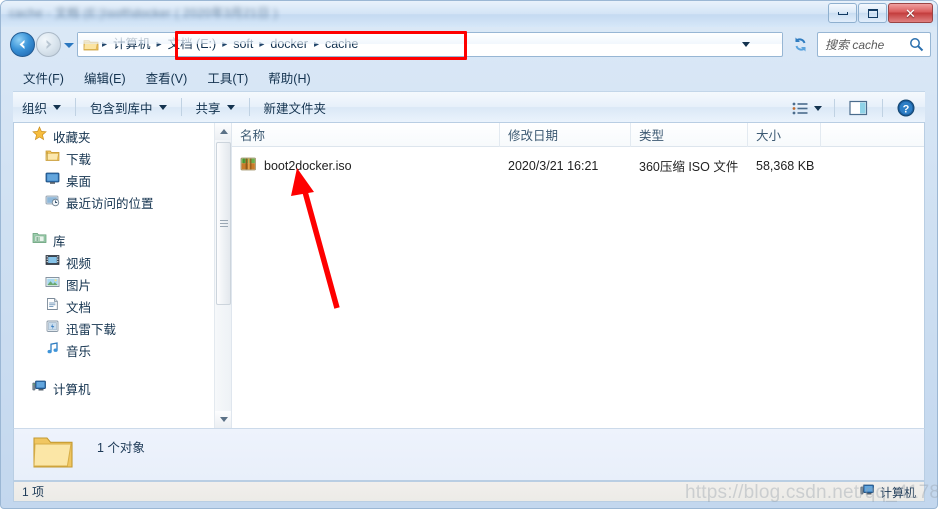 This screenshot has width=938, height=509. Describe the element at coordinates (122, 180) in the screenshot. I see `sidebar-item-desktop: 桌面` at that location.